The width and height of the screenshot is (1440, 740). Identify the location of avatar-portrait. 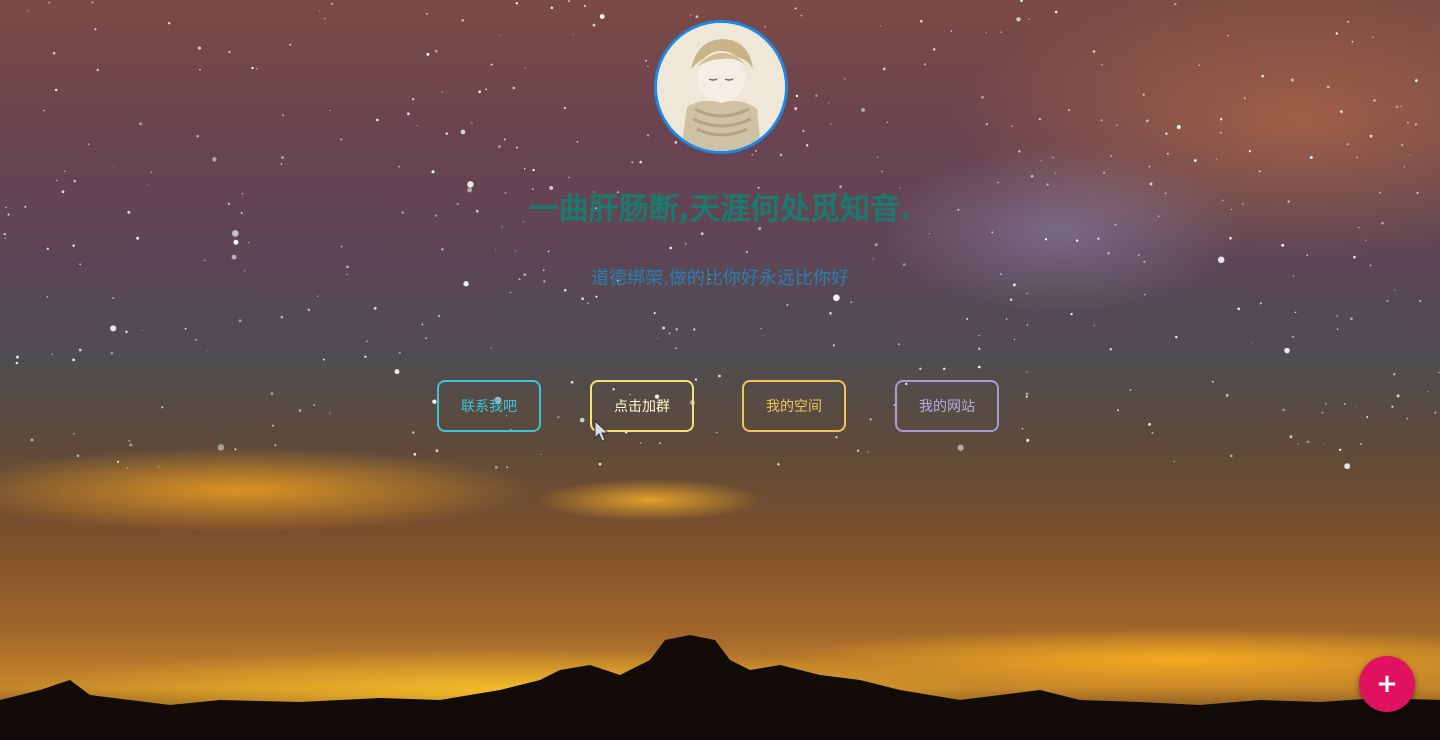
(721, 87).